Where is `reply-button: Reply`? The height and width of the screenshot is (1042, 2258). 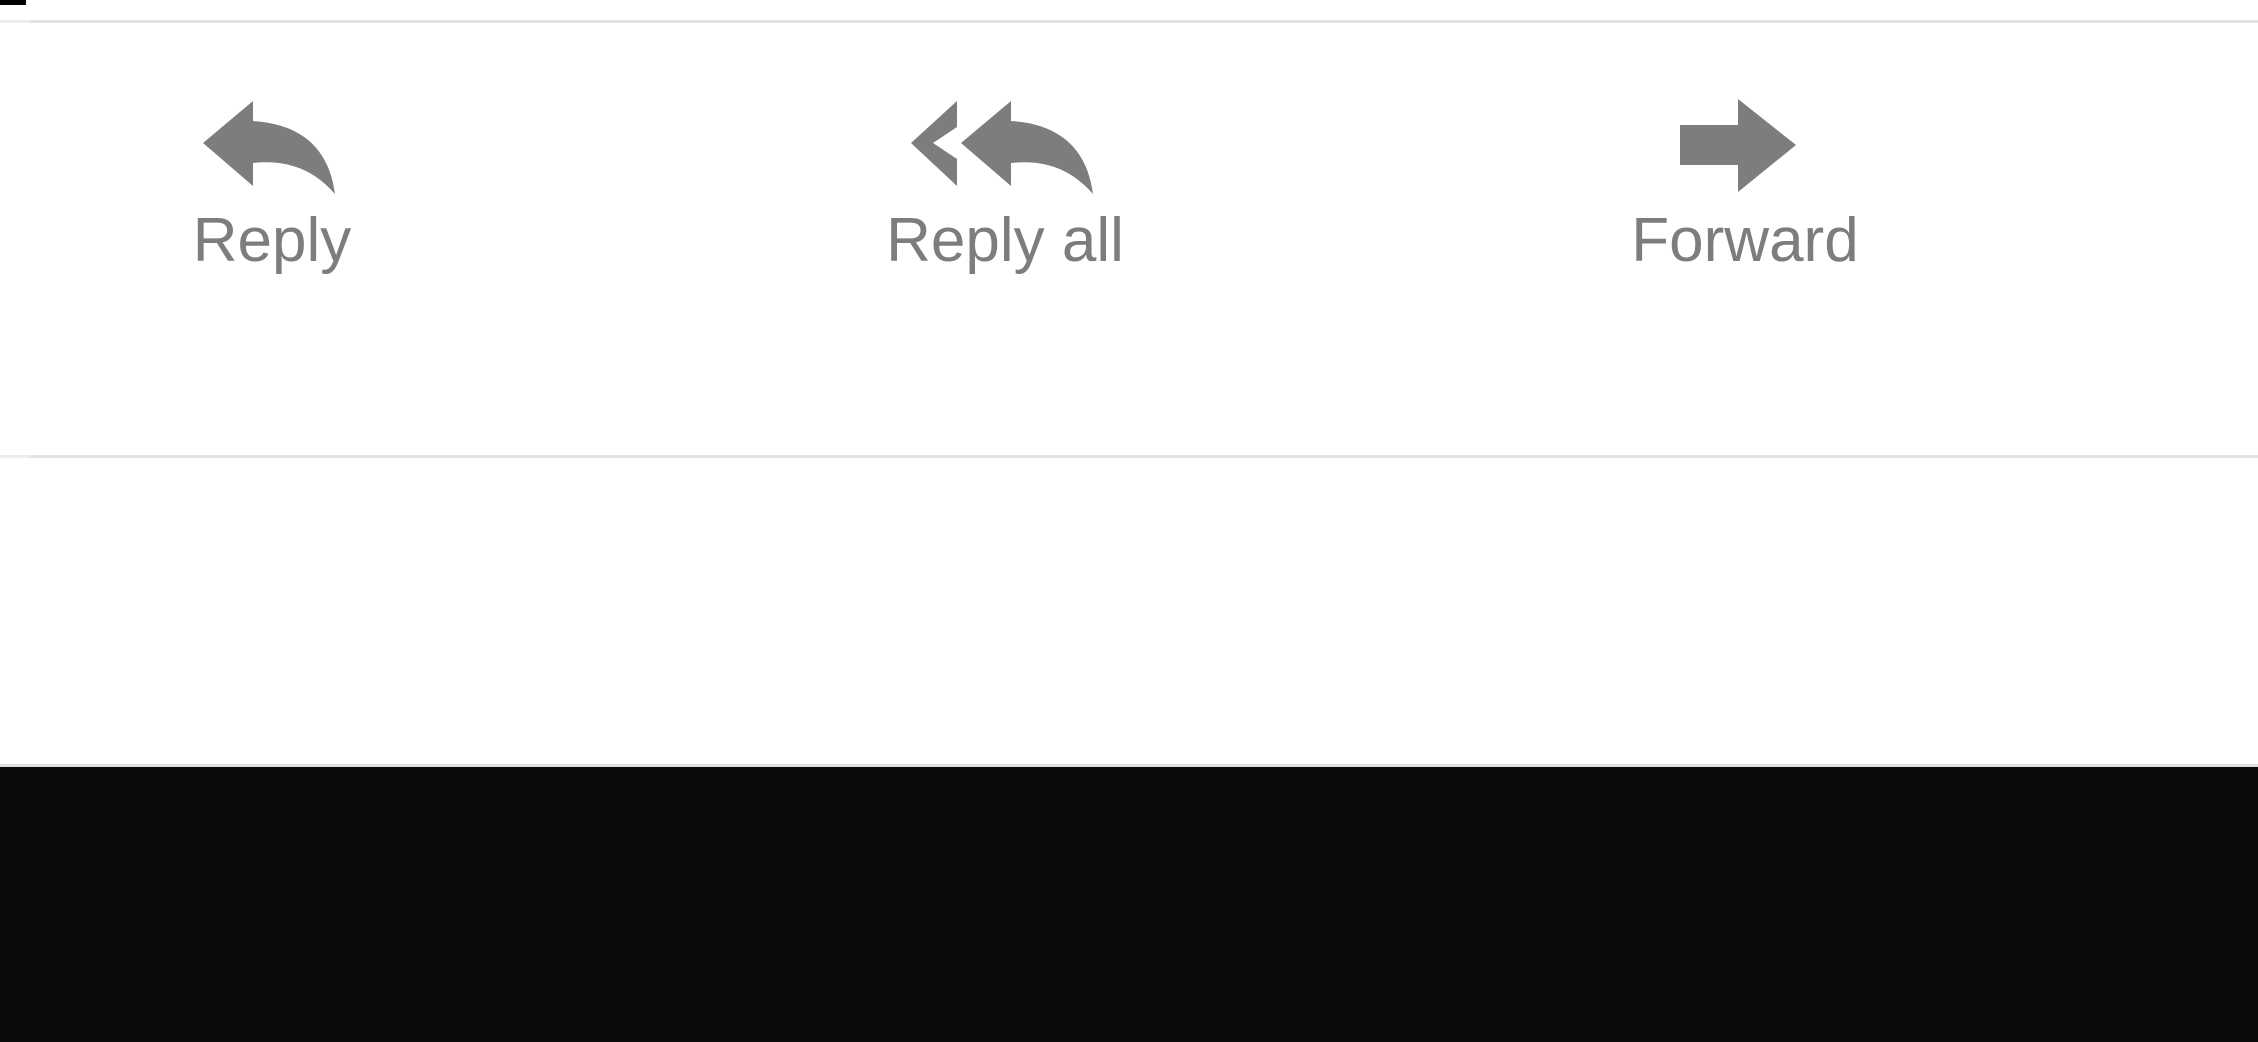 reply-button: Reply is located at coordinates (272, 208).